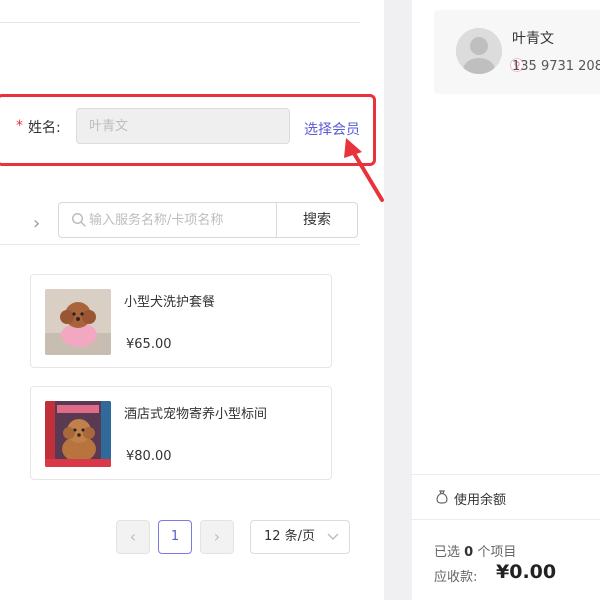 This screenshot has width=600, height=600. I want to click on use-balance-row: 使用余额, so click(506, 497).